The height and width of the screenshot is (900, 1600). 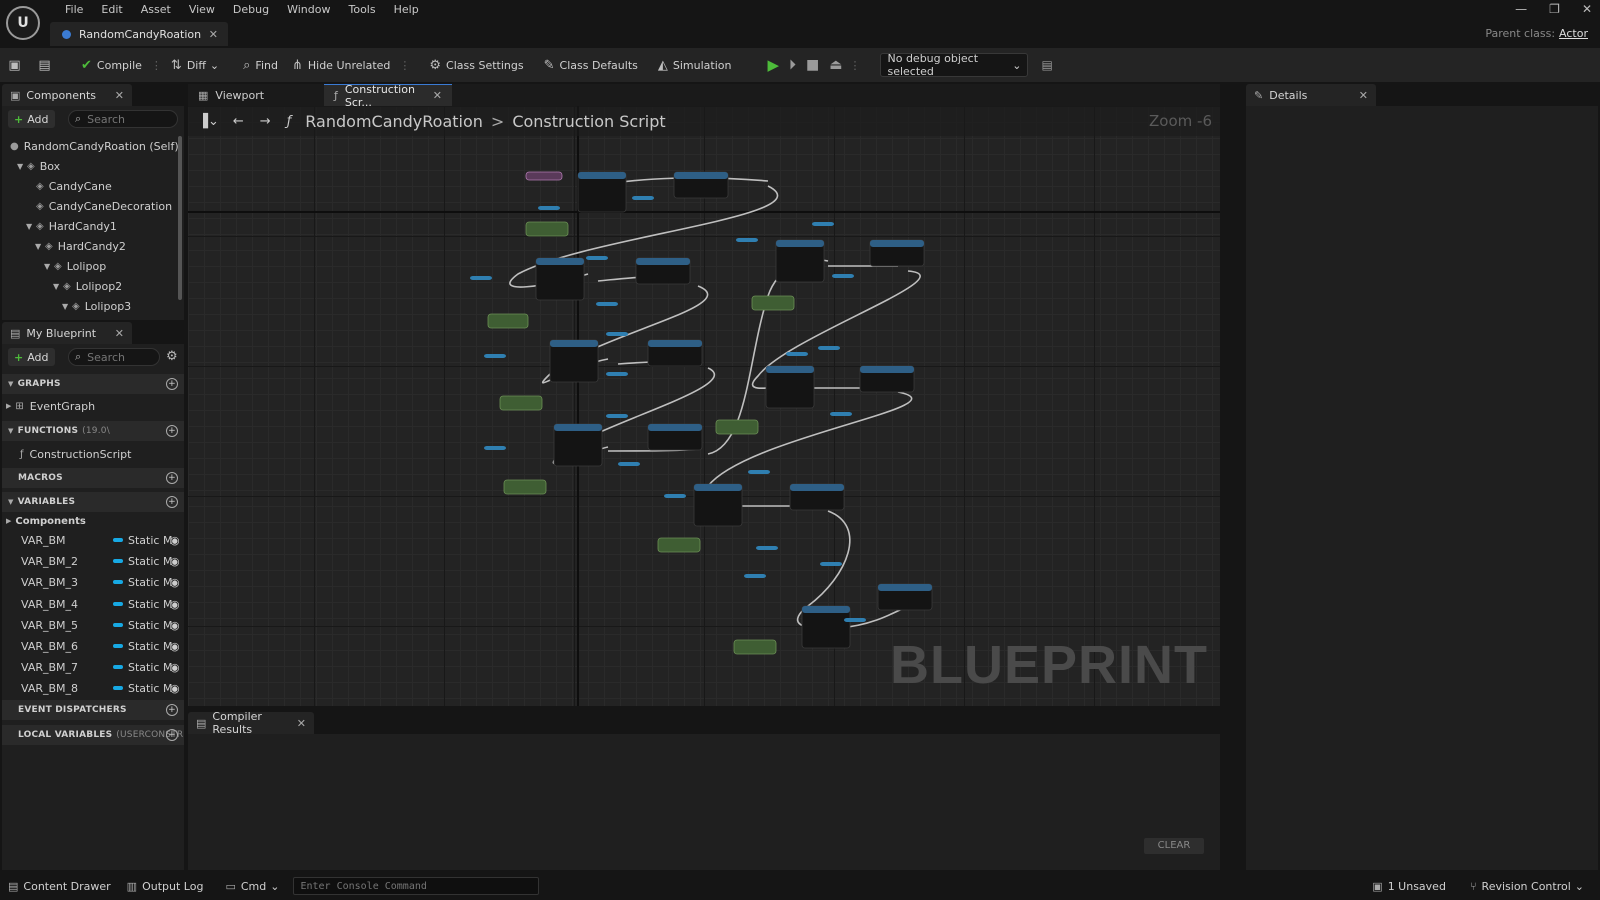 I want to click on stop-icon: ■, so click(x=812, y=65).